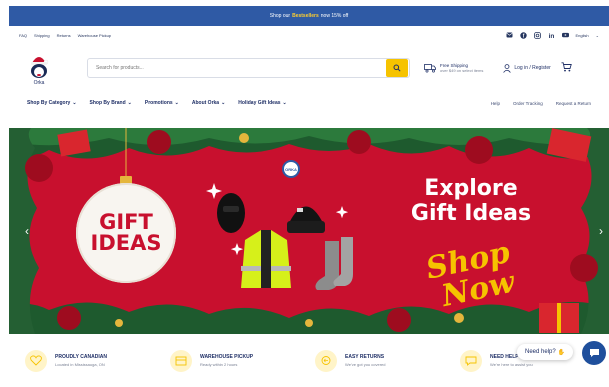  I want to click on truck-icon, so click(430, 68).